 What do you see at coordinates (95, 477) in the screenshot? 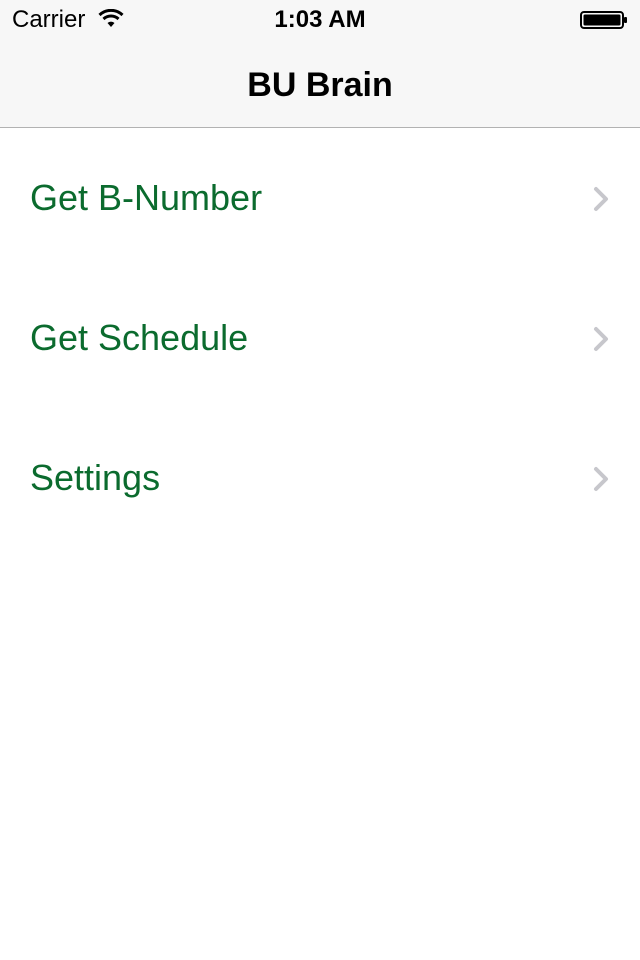
I see `menu-item-label: Settings` at bounding box center [95, 477].